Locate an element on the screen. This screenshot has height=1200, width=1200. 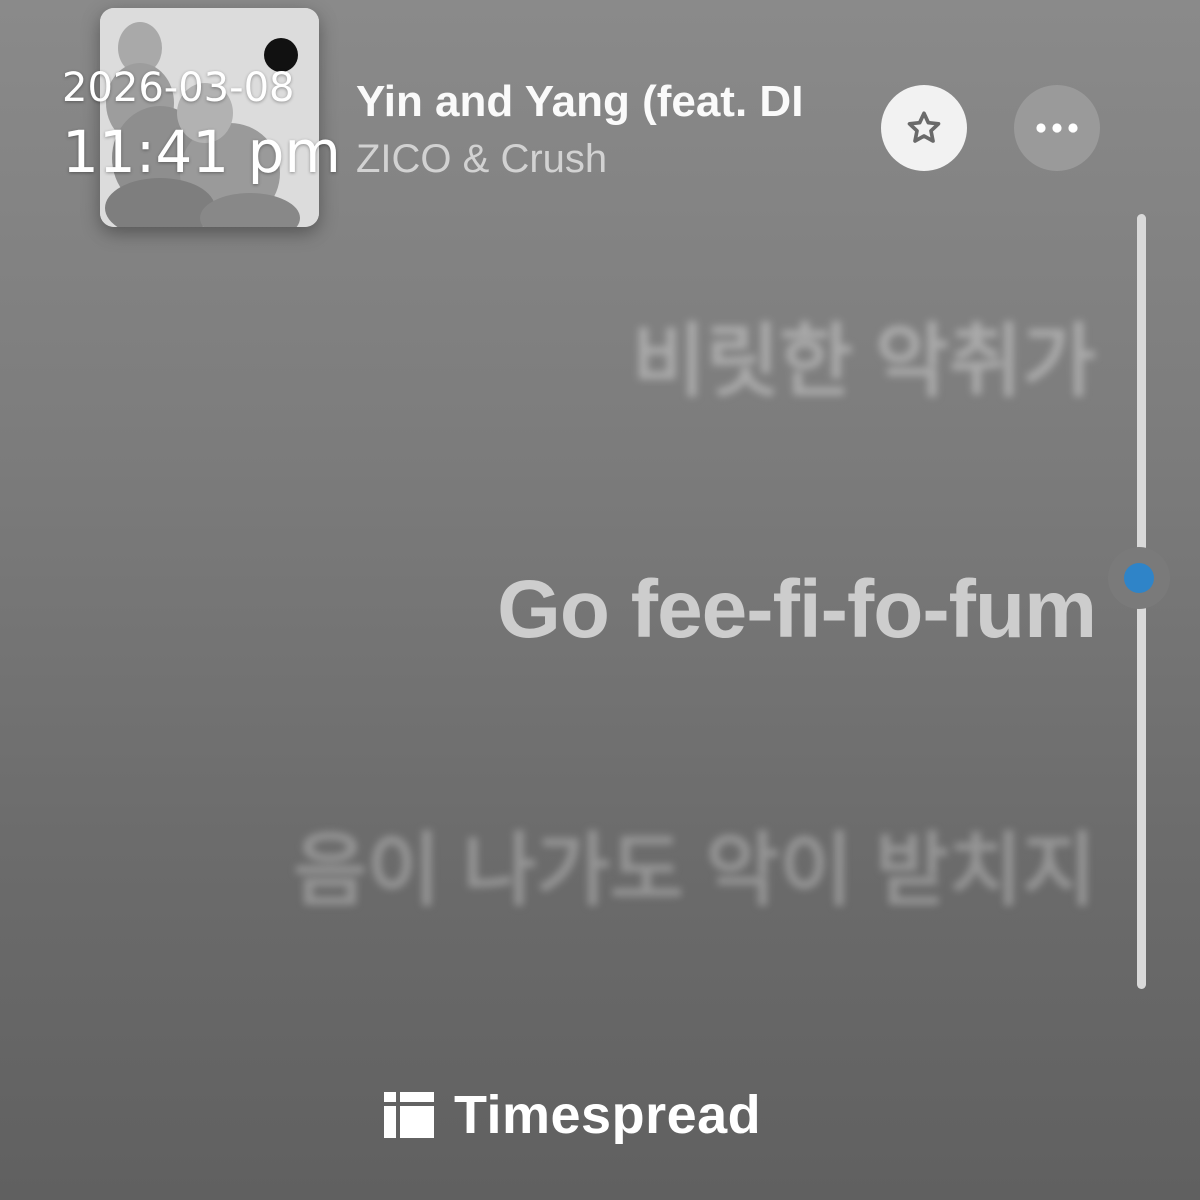
lyric-line-next: 음이 나가도 악이 받치지 is located at coordinates (686, 871).